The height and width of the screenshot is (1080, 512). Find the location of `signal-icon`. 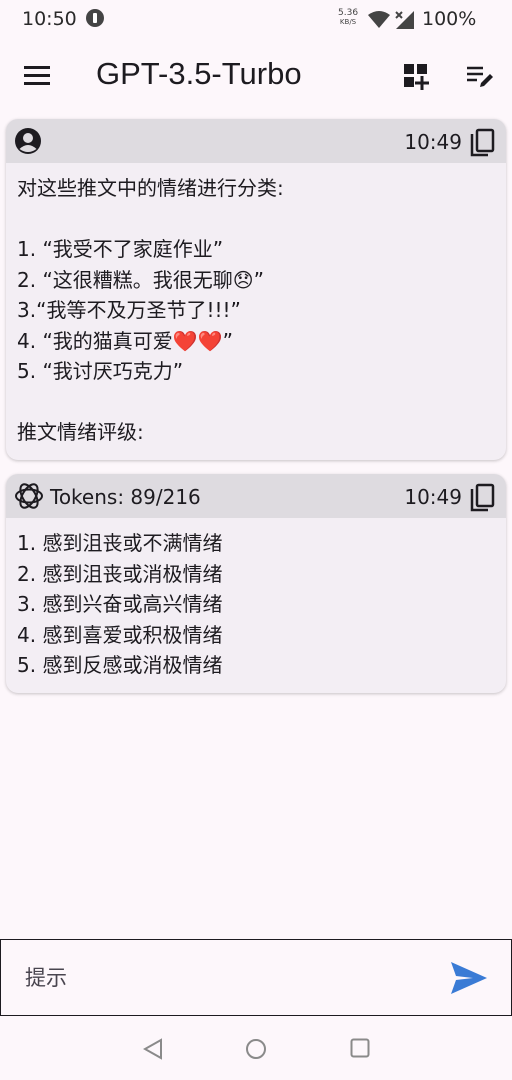

signal-icon is located at coordinates (404, 20).